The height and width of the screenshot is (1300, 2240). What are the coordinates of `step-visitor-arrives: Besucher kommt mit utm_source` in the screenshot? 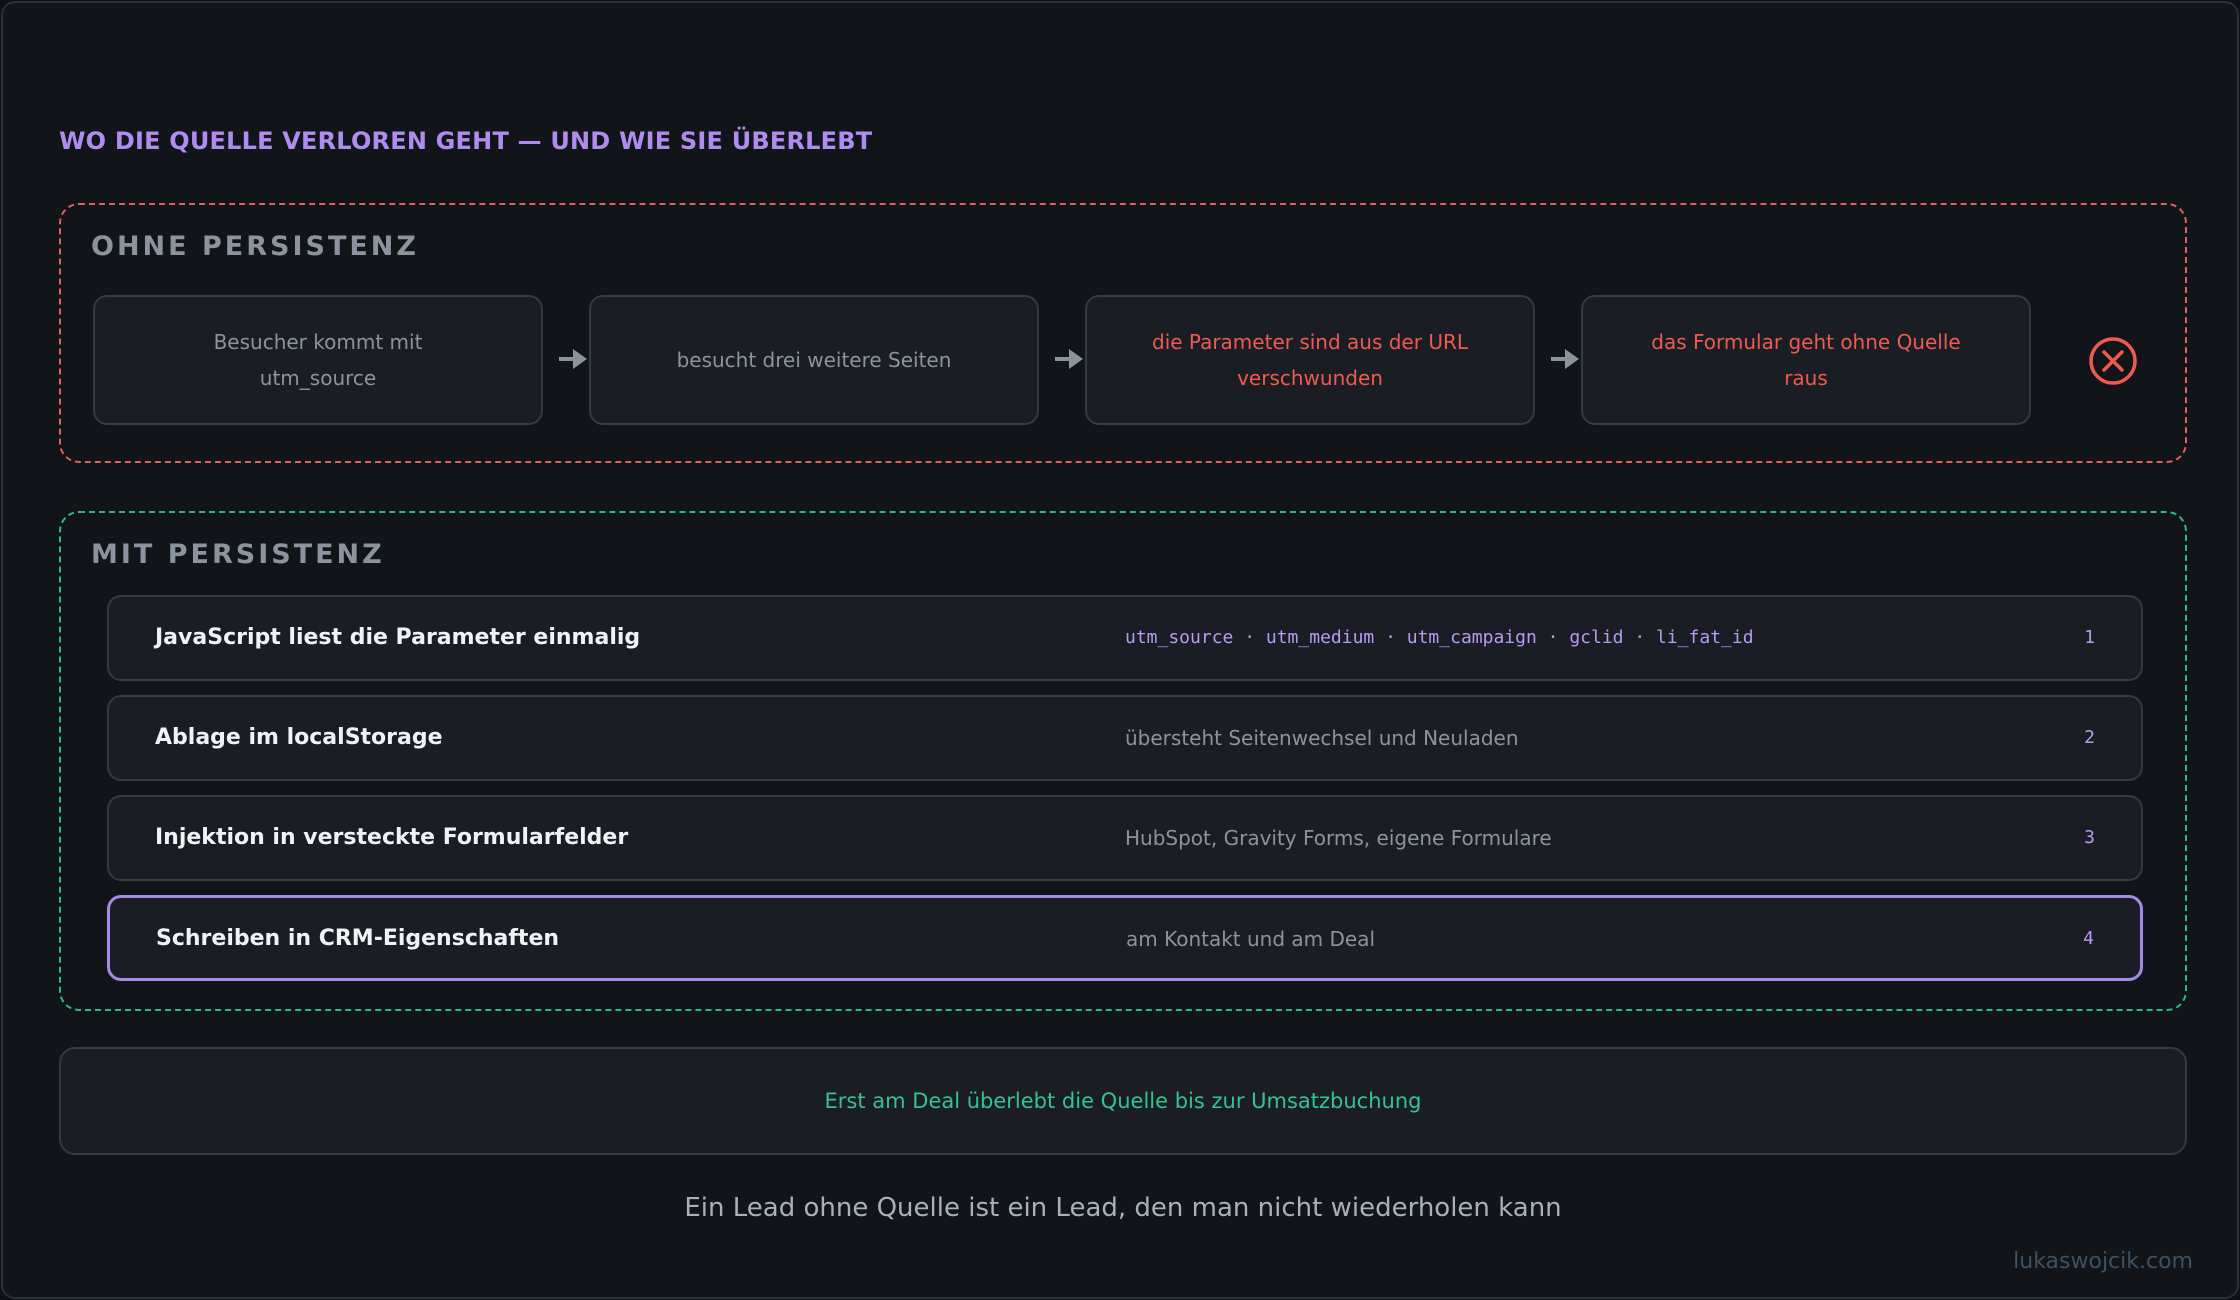 It's located at (318, 360).